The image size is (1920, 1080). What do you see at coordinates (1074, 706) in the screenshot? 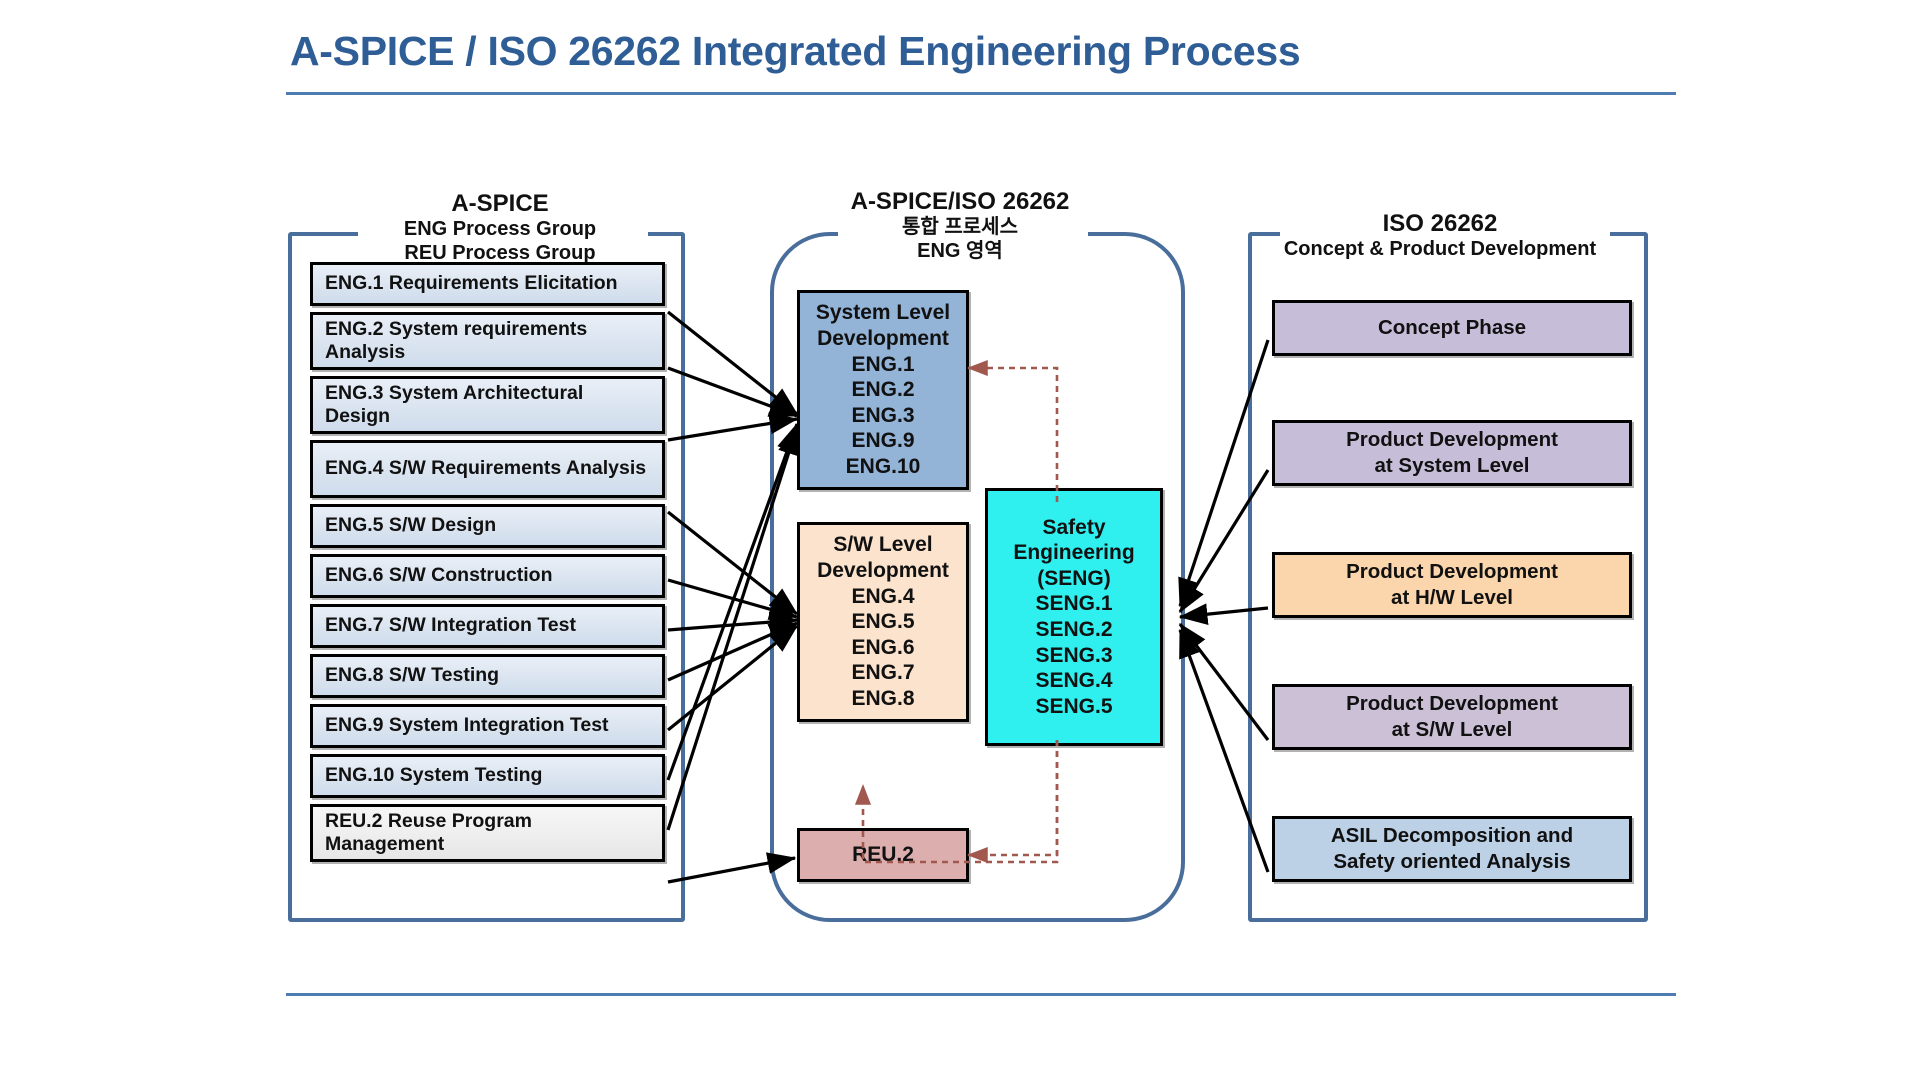
I see `center-box-line: SENG.5` at bounding box center [1074, 706].